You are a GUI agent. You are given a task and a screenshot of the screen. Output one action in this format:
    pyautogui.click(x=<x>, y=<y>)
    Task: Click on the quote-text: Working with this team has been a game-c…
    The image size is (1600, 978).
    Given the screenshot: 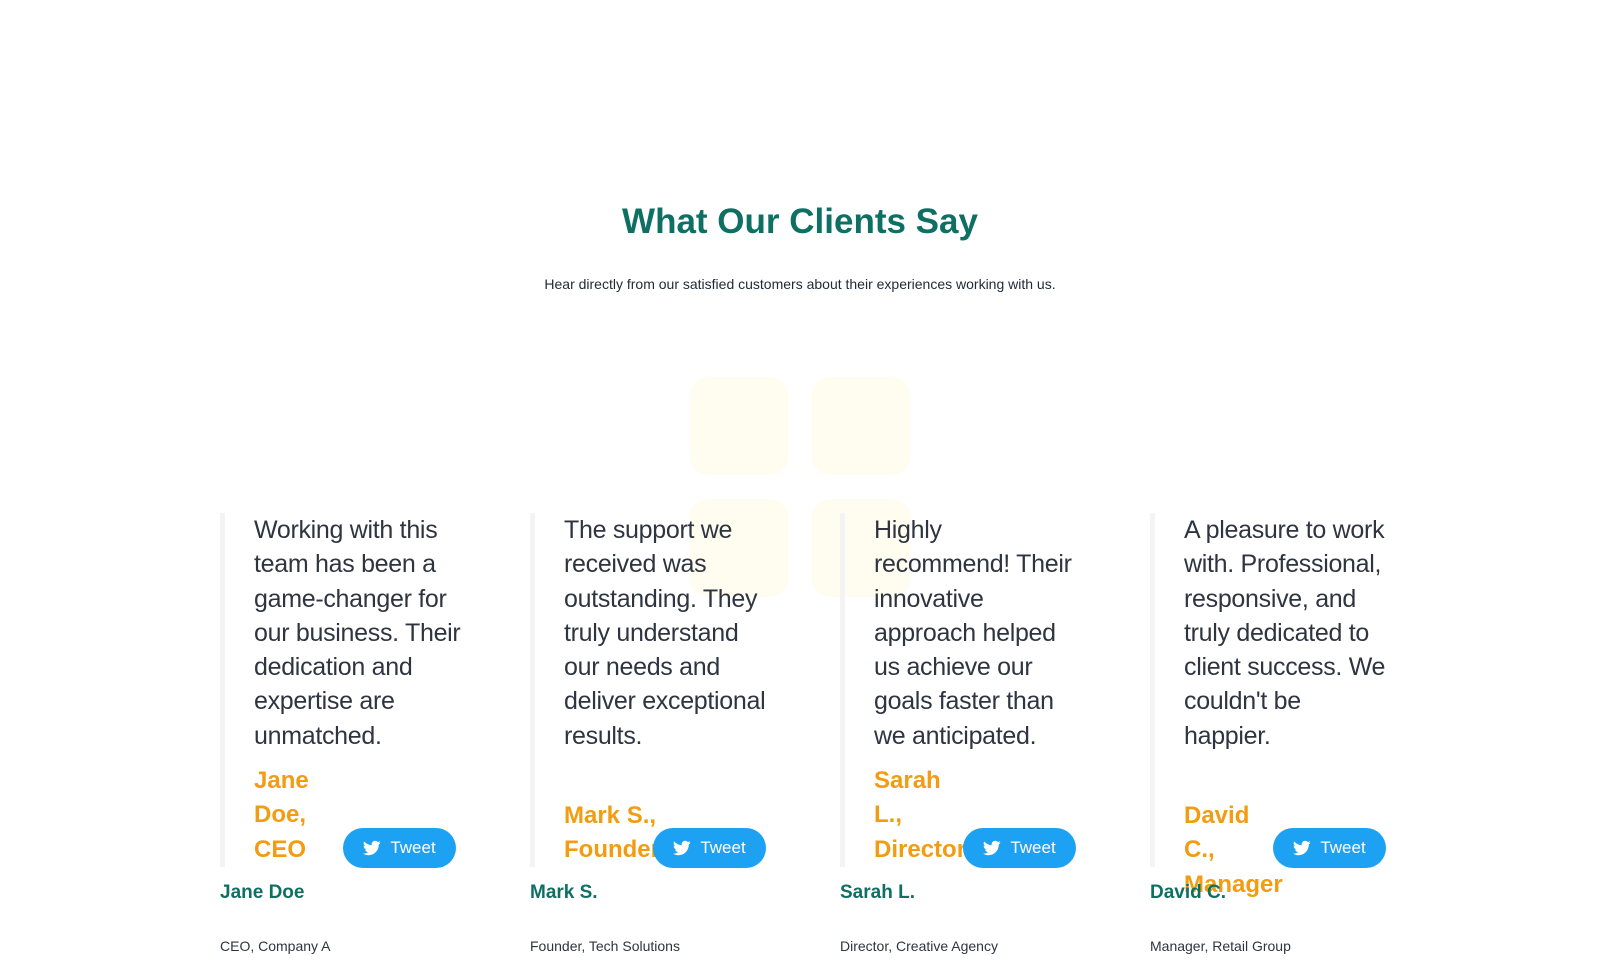 What is the action you would take?
    pyautogui.click(x=357, y=633)
    